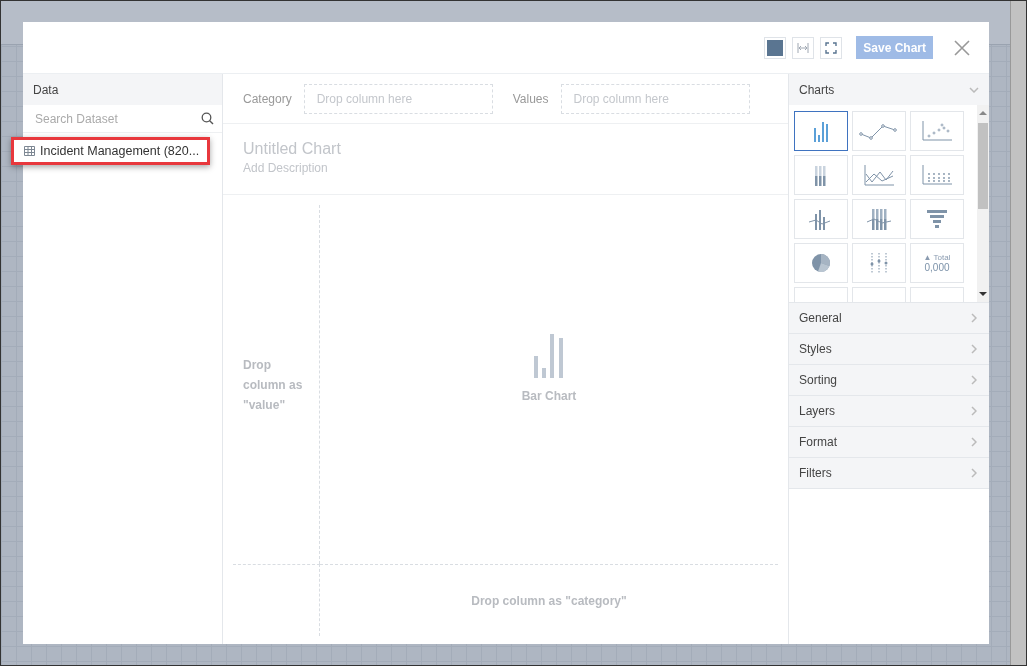 Image resolution: width=1027 pixels, height=666 pixels. What do you see at coordinates (549, 355) in the screenshot?
I see `bar-chart-icon` at bounding box center [549, 355].